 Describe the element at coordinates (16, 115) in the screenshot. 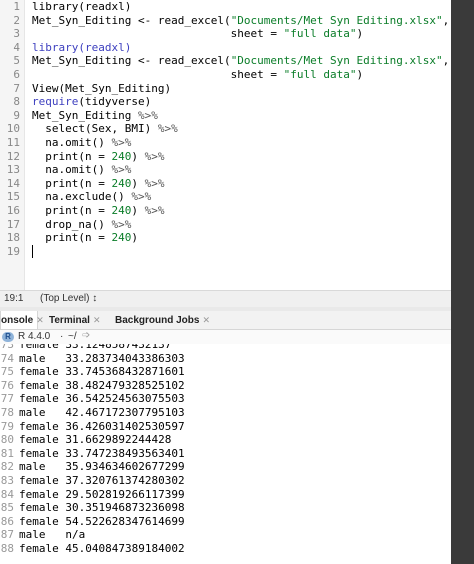

I see `line-number: 9` at that location.